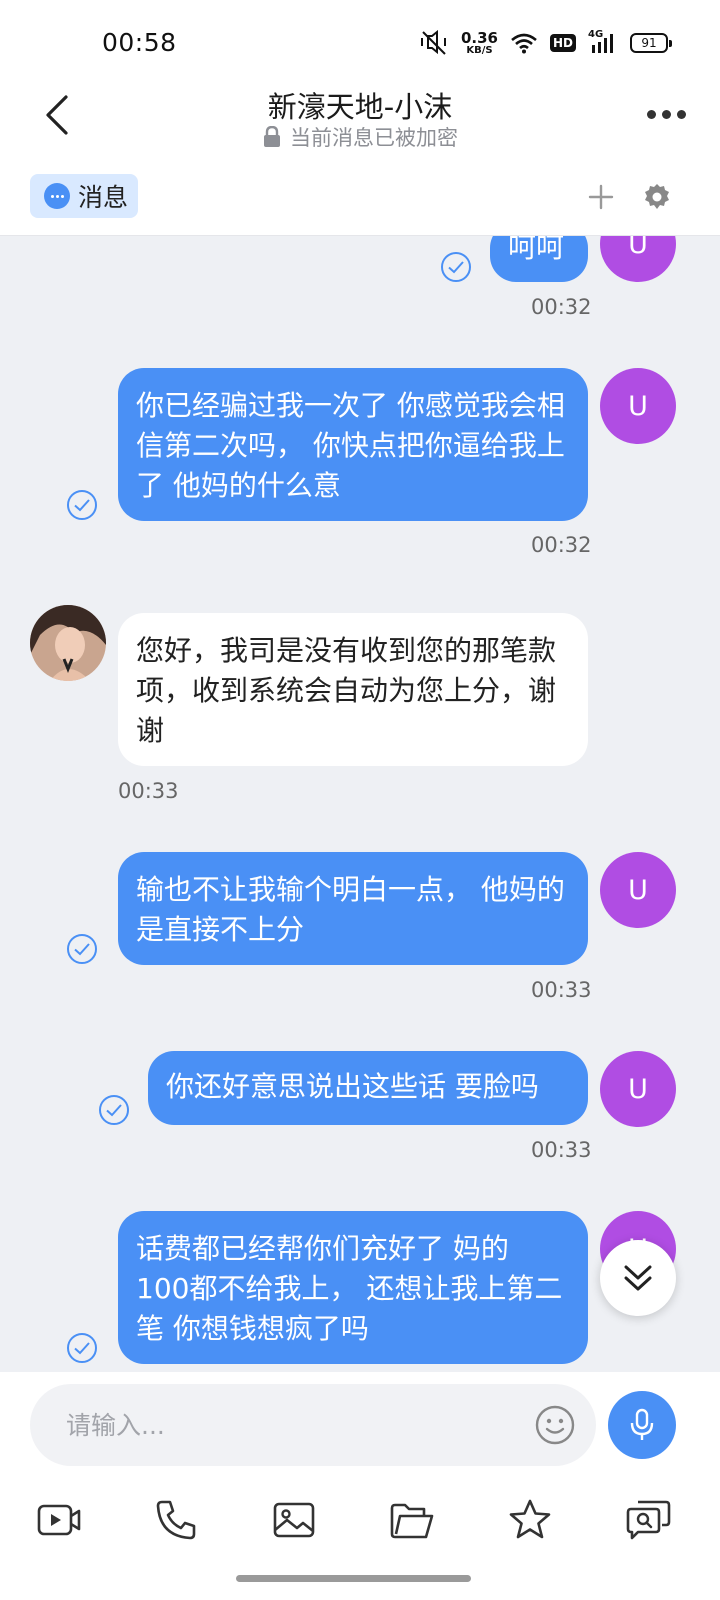 The width and height of the screenshot is (720, 1600). I want to click on double-chevron-down-icon, so click(638, 1278).